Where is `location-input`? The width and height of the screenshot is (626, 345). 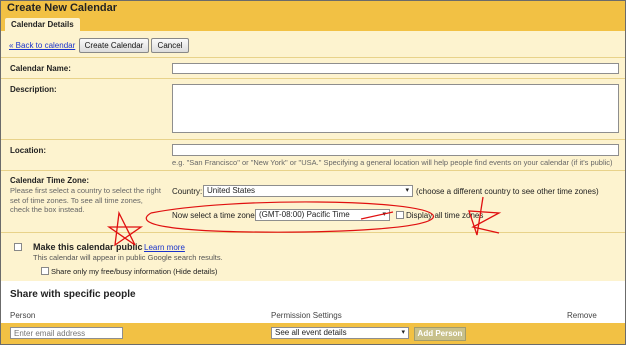
location-input is located at coordinates (395, 150).